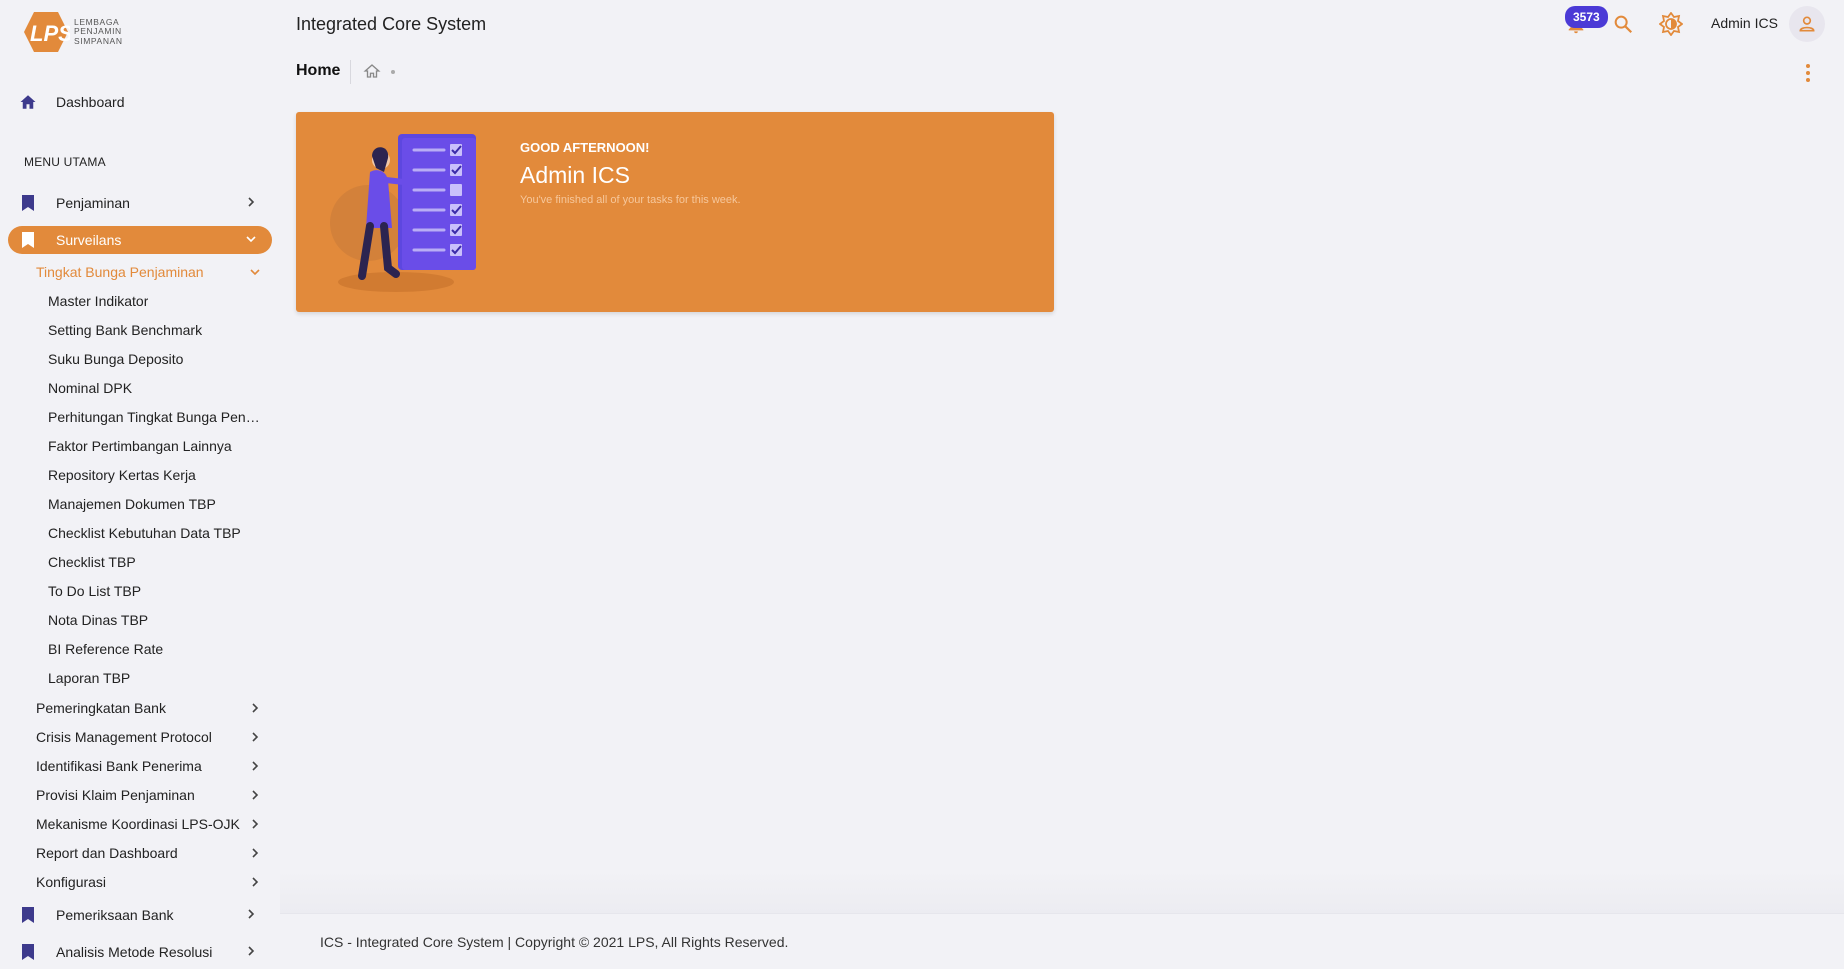 The image size is (1844, 969). Describe the element at coordinates (138, 824) in the screenshot. I see `submenu-group-label: Mekanisme Koordinasi LPS-OJK` at that location.